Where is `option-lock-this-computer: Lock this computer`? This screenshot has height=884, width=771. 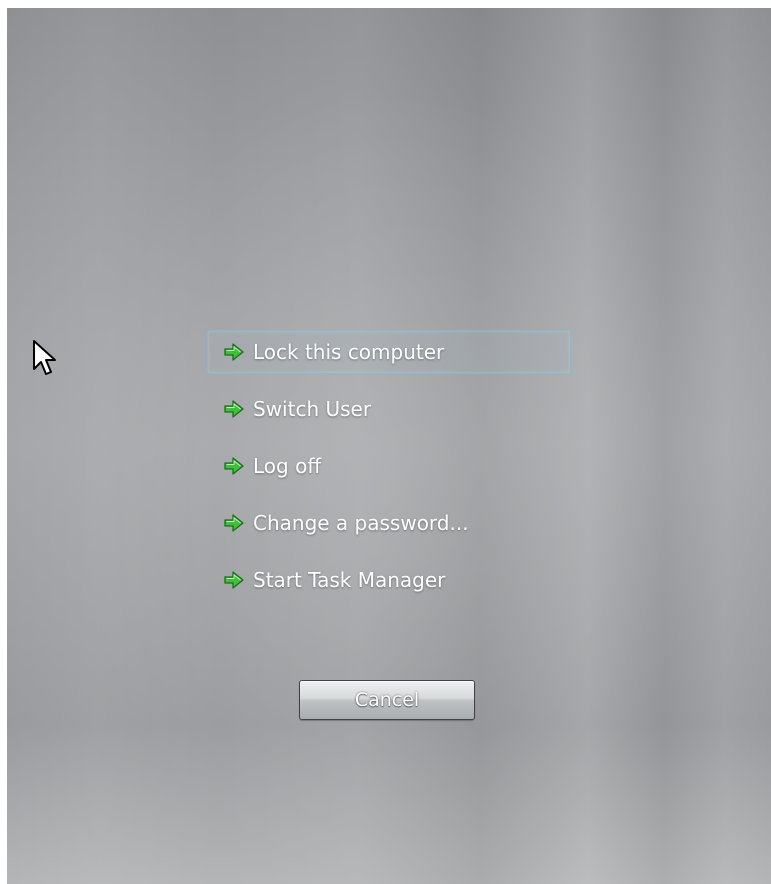 option-lock-this-computer: Lock this computer is located at coordinates (389, 352).